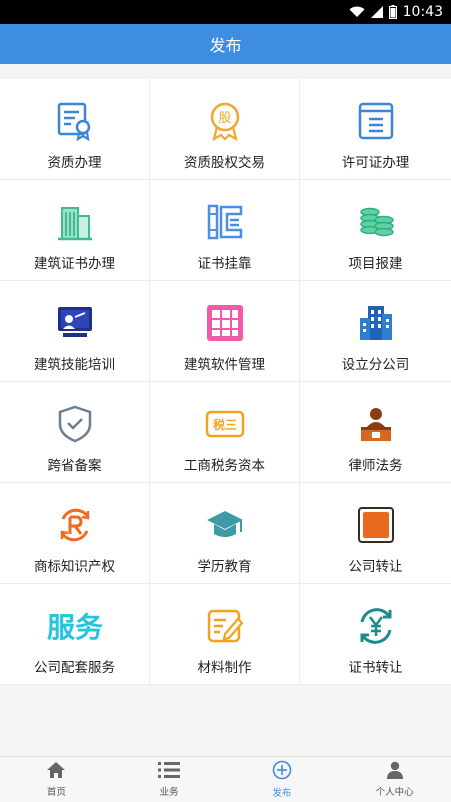 The height and width of the screenshot is (802, 451). Describe the element at coordinates (75, 323) in the screenshot. I see `training-board-icon` at that location.